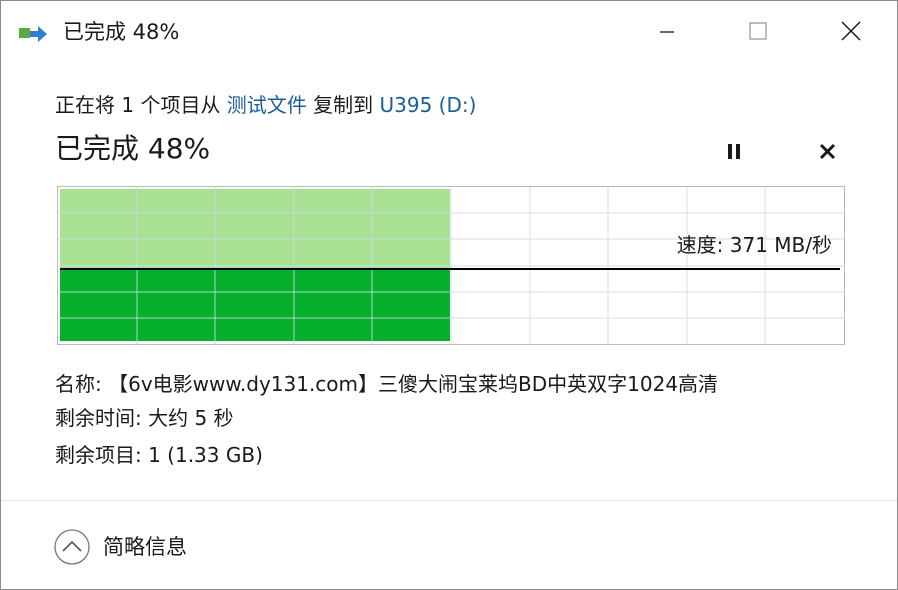 The width and height of the screenshot is (898, 590). What do you see at coordinates (428, 105) in the screenshot?
I see `destination-drive-link: U395 (D:)` at bounding box center [428, 105].